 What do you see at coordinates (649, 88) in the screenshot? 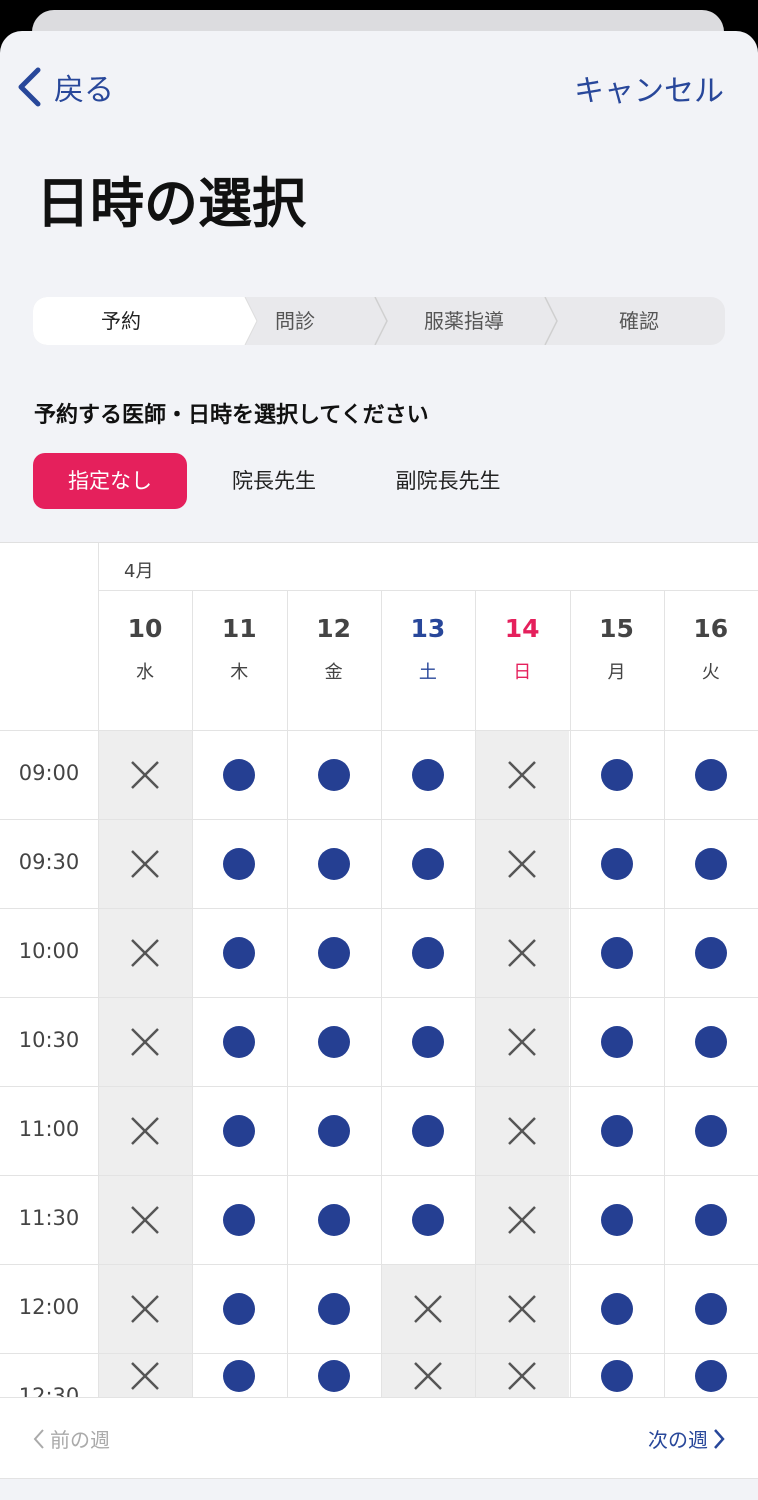
I see `cancel-button: キャンセル` at bounding box center [649, 88].